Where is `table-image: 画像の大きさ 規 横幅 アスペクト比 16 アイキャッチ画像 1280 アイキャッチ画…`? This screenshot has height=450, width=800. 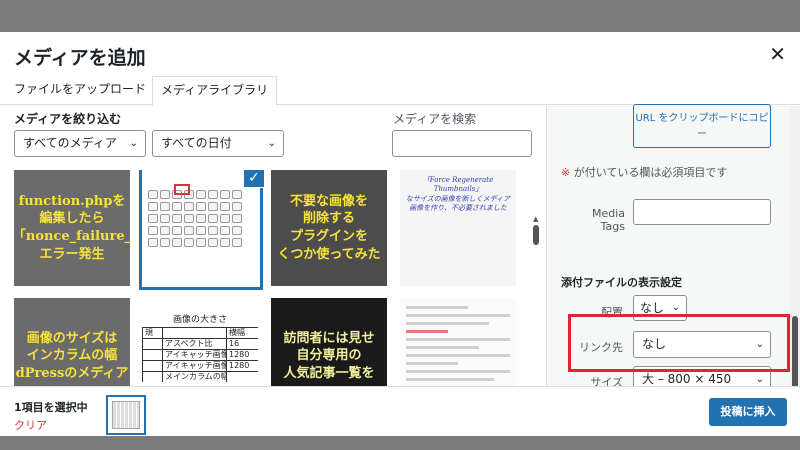
table-image: 画像の大きさ 規 横幅 アスペクト比 16 アイキャッチ画像 1280 アイキャッチ画… is located at coordinates (200, 347).